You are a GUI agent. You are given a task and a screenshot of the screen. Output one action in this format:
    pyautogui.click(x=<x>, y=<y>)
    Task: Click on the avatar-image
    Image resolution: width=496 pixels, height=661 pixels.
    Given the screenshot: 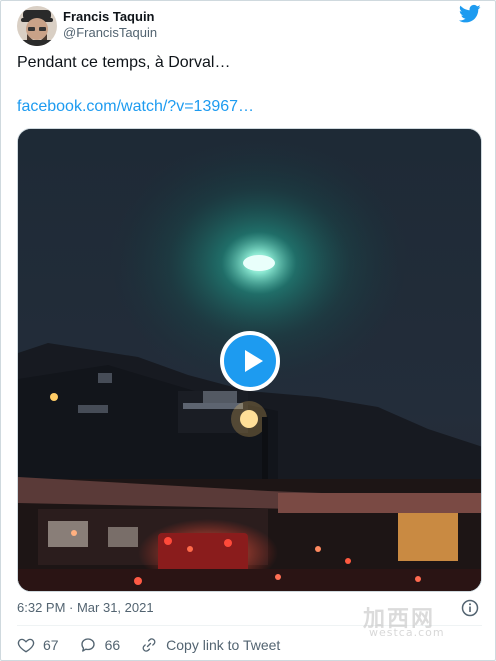 What is the action you would take?
    pyautogui.click(x=37, y=26)
    